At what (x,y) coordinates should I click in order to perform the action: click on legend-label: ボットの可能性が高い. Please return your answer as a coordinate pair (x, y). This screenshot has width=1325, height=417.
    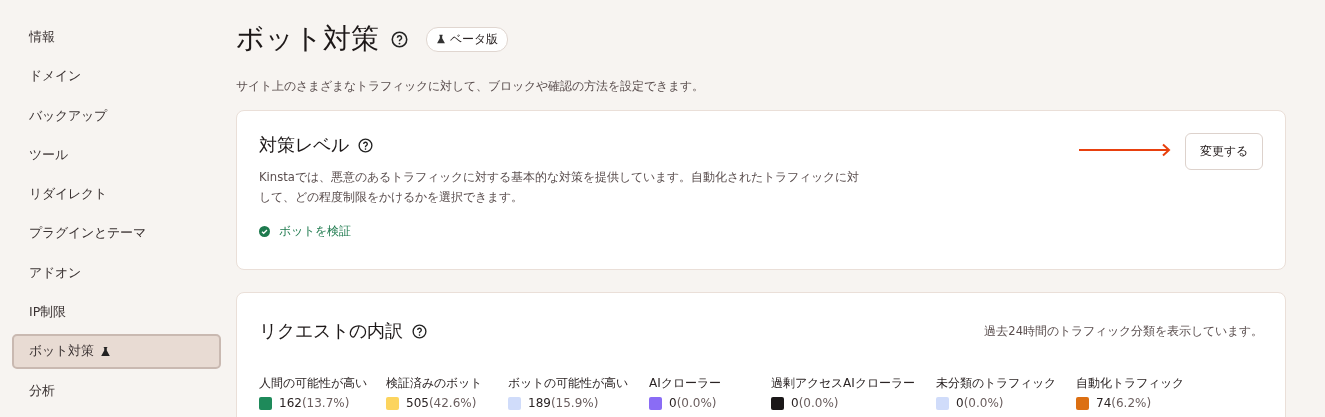
    Looking at the image, I should click on (568, 383).